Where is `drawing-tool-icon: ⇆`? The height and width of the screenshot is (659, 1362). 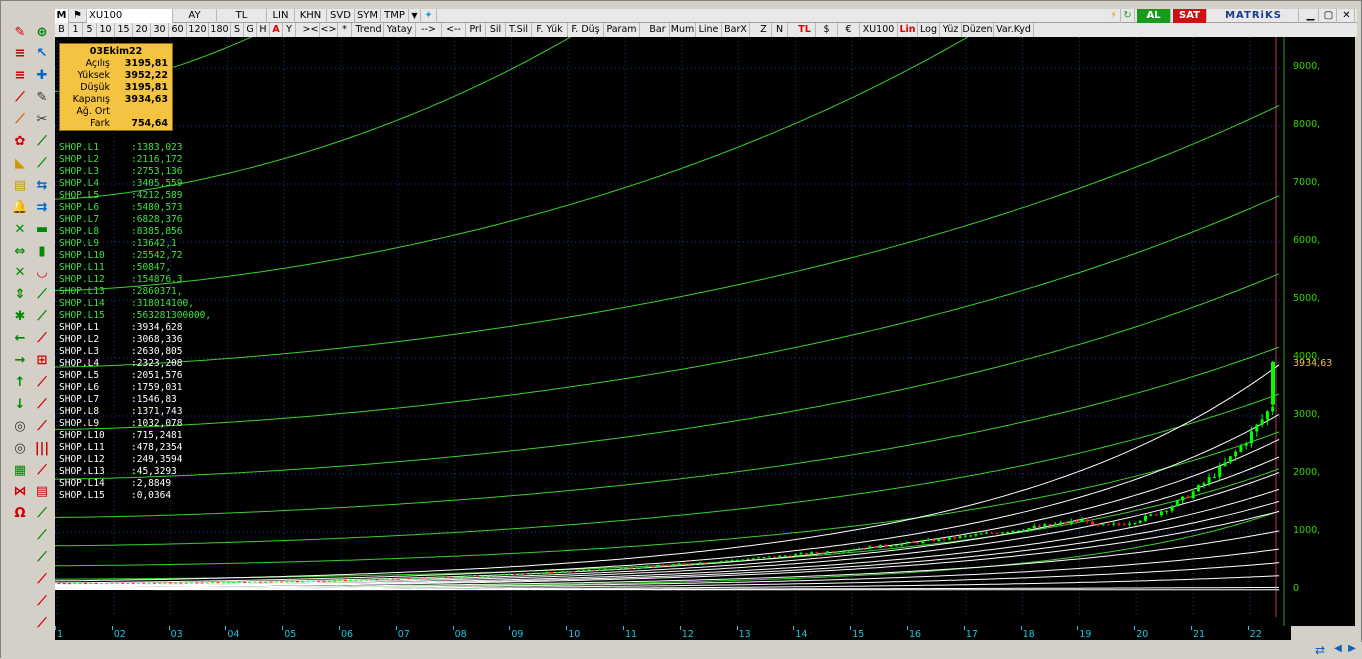 drawing-tool-icon: ⇆ is located at coordinates (42, 185).